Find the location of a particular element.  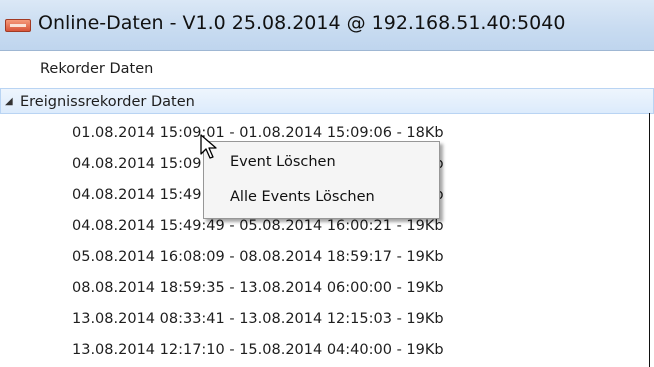

recorder-app-icon is located at coordinates (18, 25).